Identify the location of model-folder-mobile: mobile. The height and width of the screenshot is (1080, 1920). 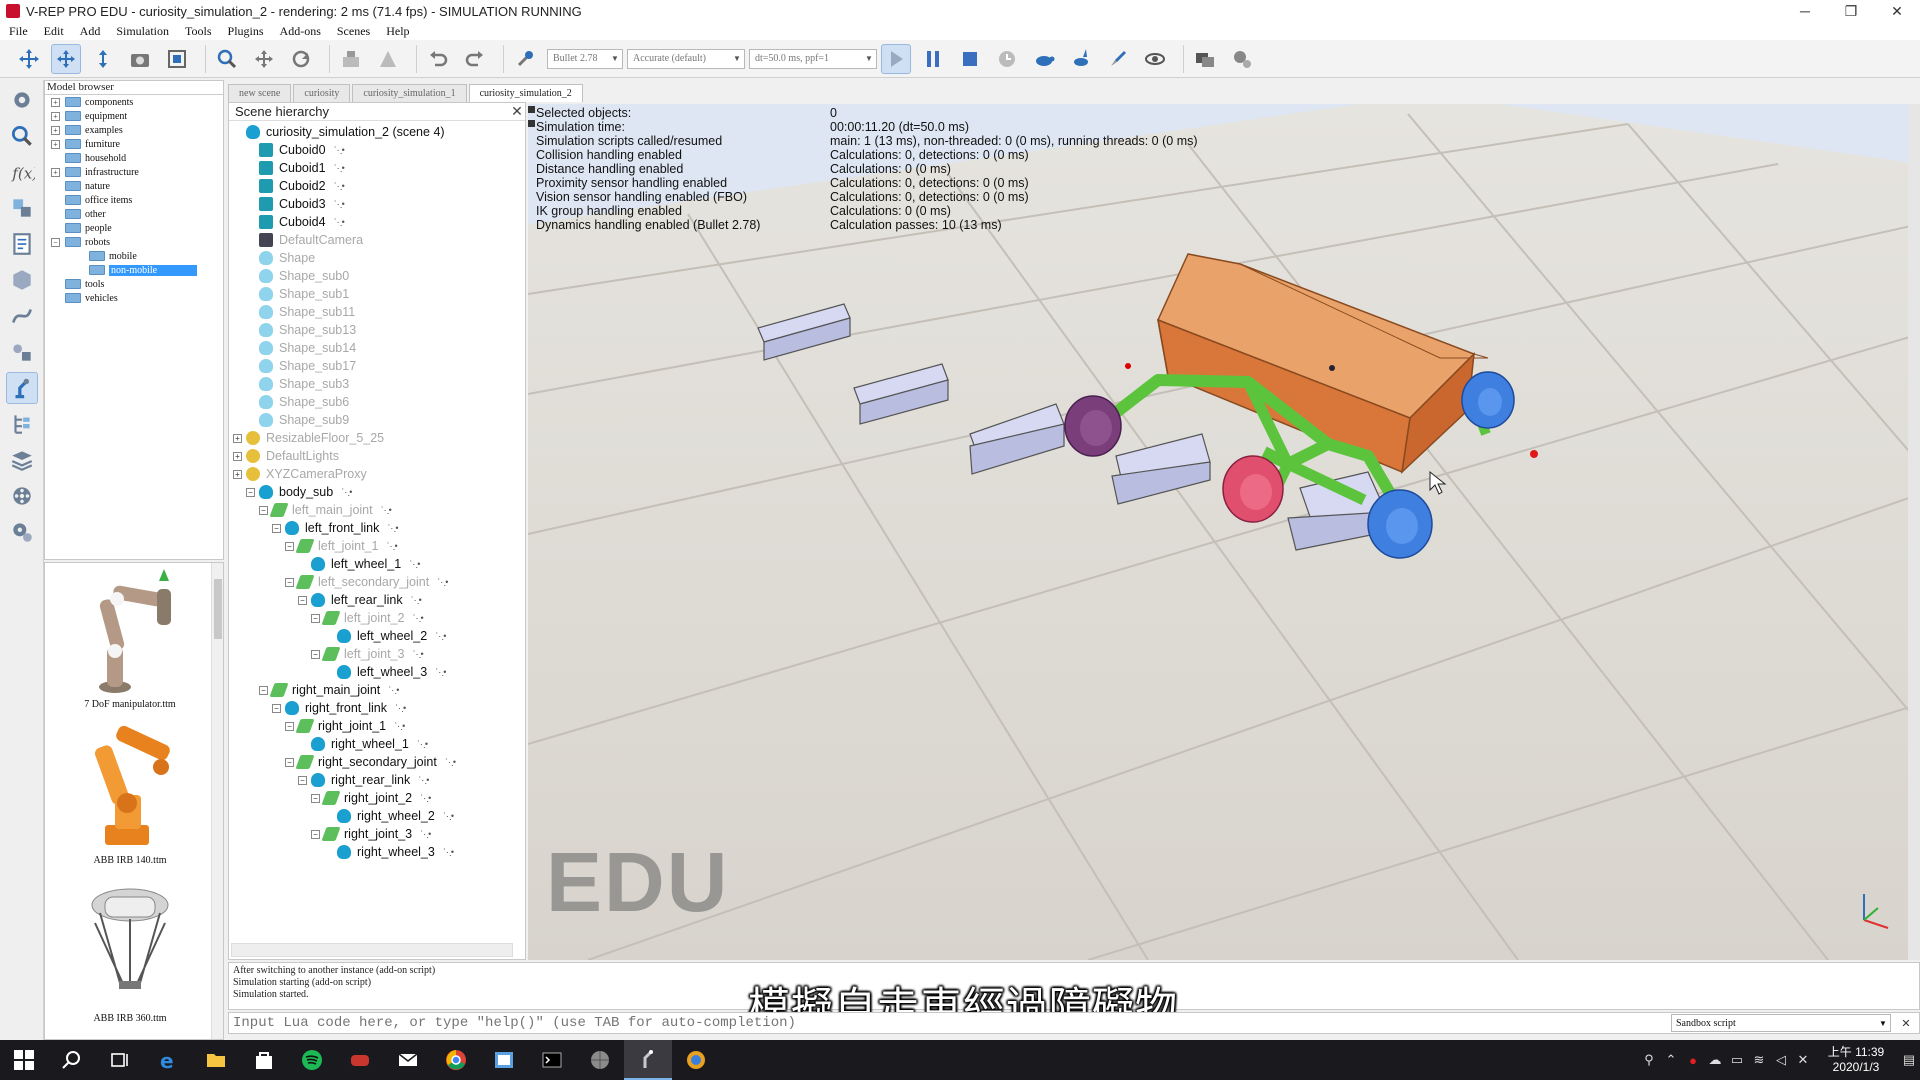
(134, 256).